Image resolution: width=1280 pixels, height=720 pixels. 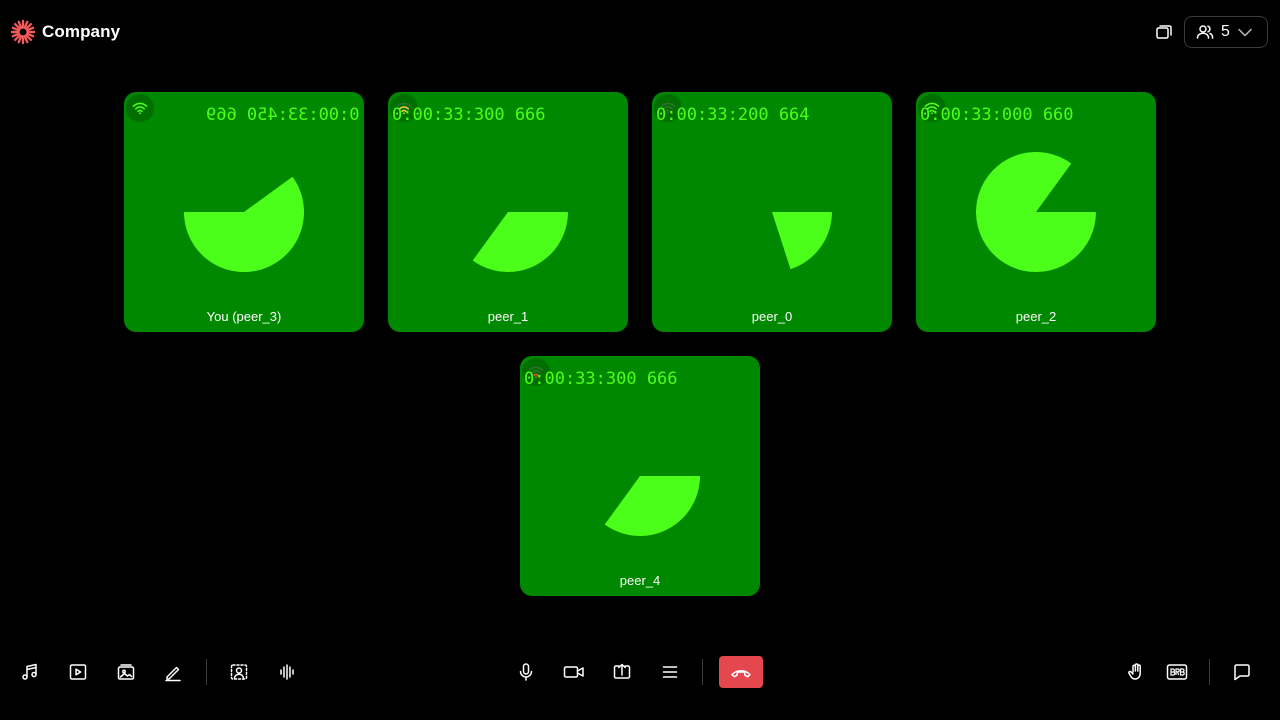 I want to click on camera-button, so click(x=574, y=672).